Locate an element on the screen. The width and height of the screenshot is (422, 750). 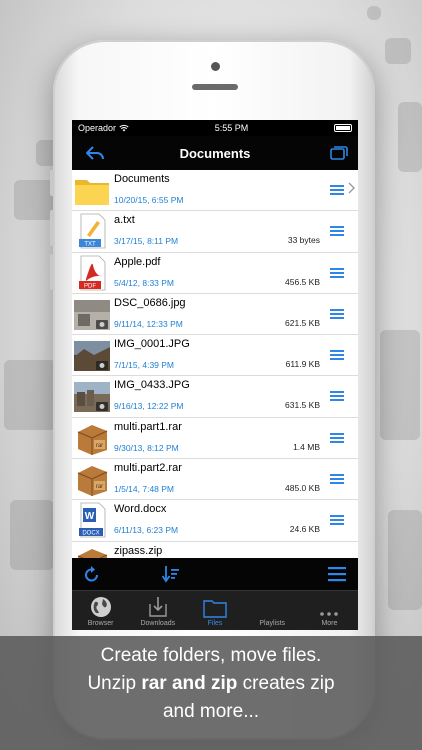
more-icon is located at coordinates (329, 614).